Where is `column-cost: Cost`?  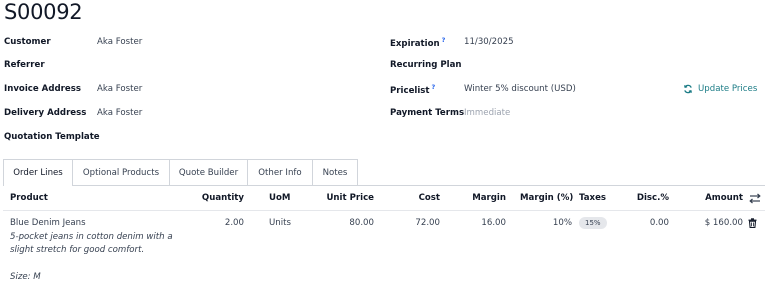 column-cost: Cost is located at coordinates (420, 198).